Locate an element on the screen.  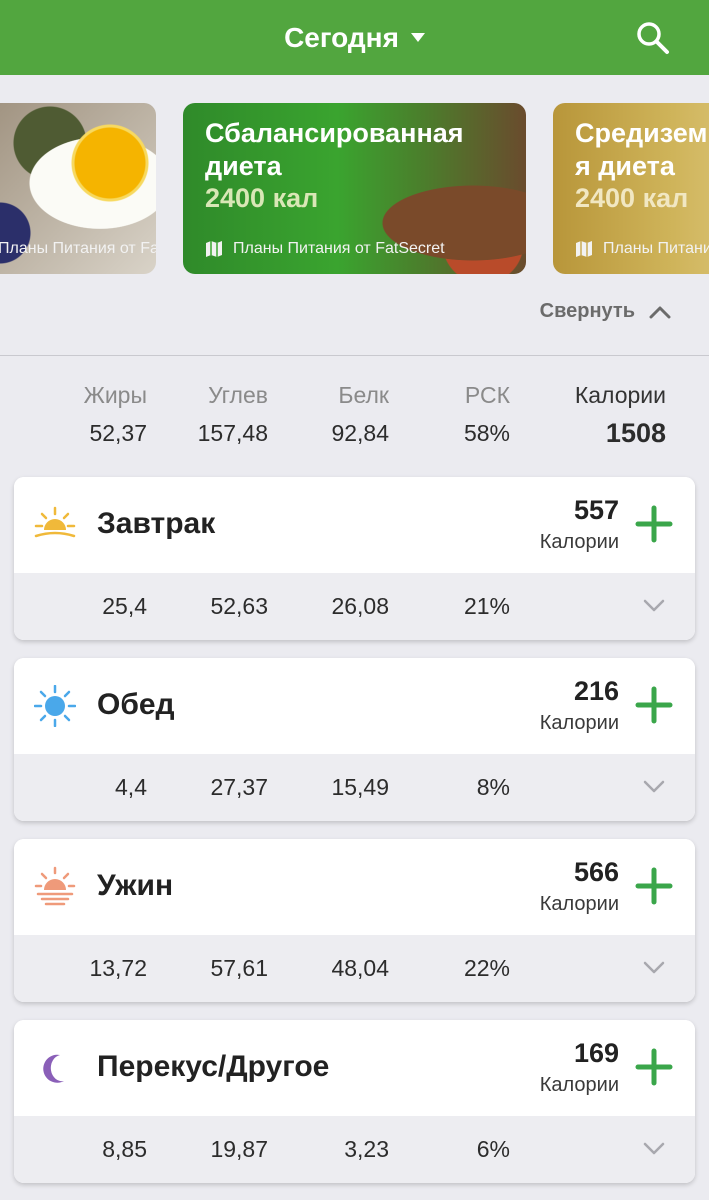
card-title: Сбалансированная диета is located at coordinates (334, 149).